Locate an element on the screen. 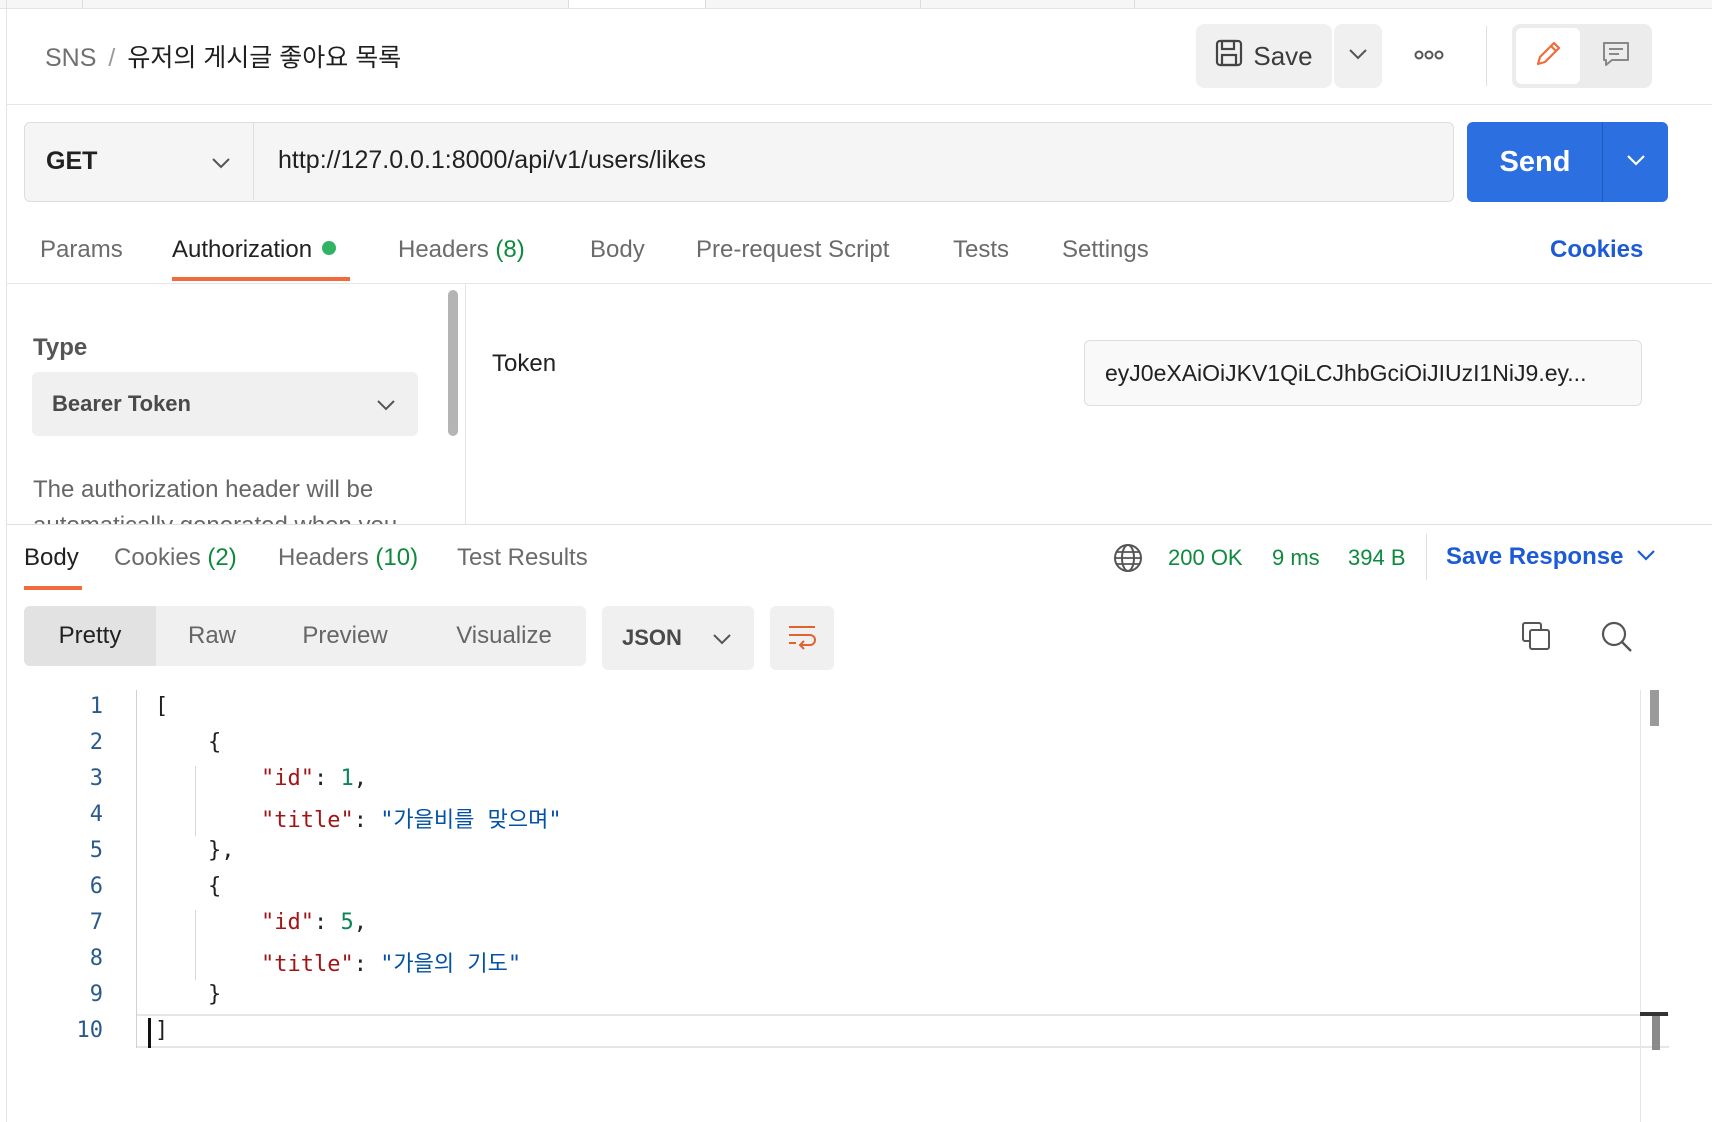 This screenshot has width=1712, height=1122. code-line: "title": "가을의 기도" is located at coordinates (391, 964).